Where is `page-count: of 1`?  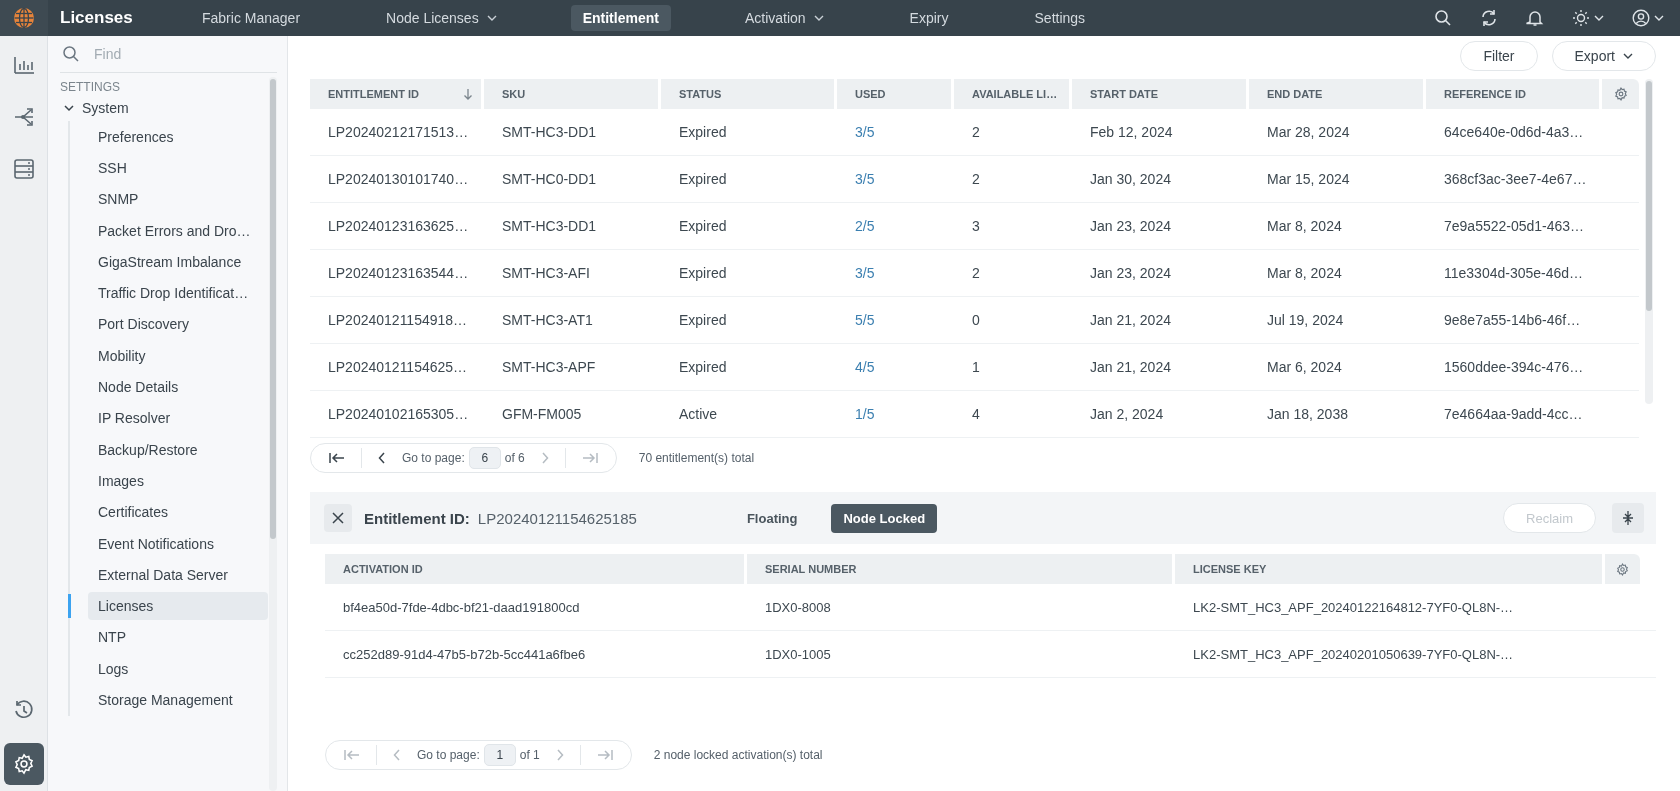 page-count: of 1 is located at coordinates (529, 755).